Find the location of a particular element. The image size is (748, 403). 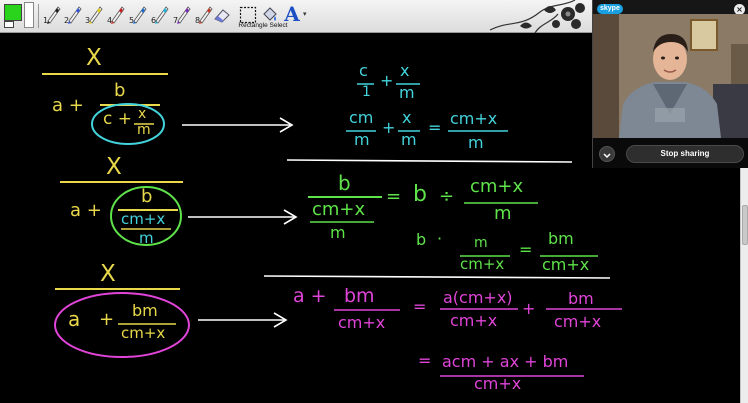

pen-tool-2: 2 is located at coordinates (73, 14).